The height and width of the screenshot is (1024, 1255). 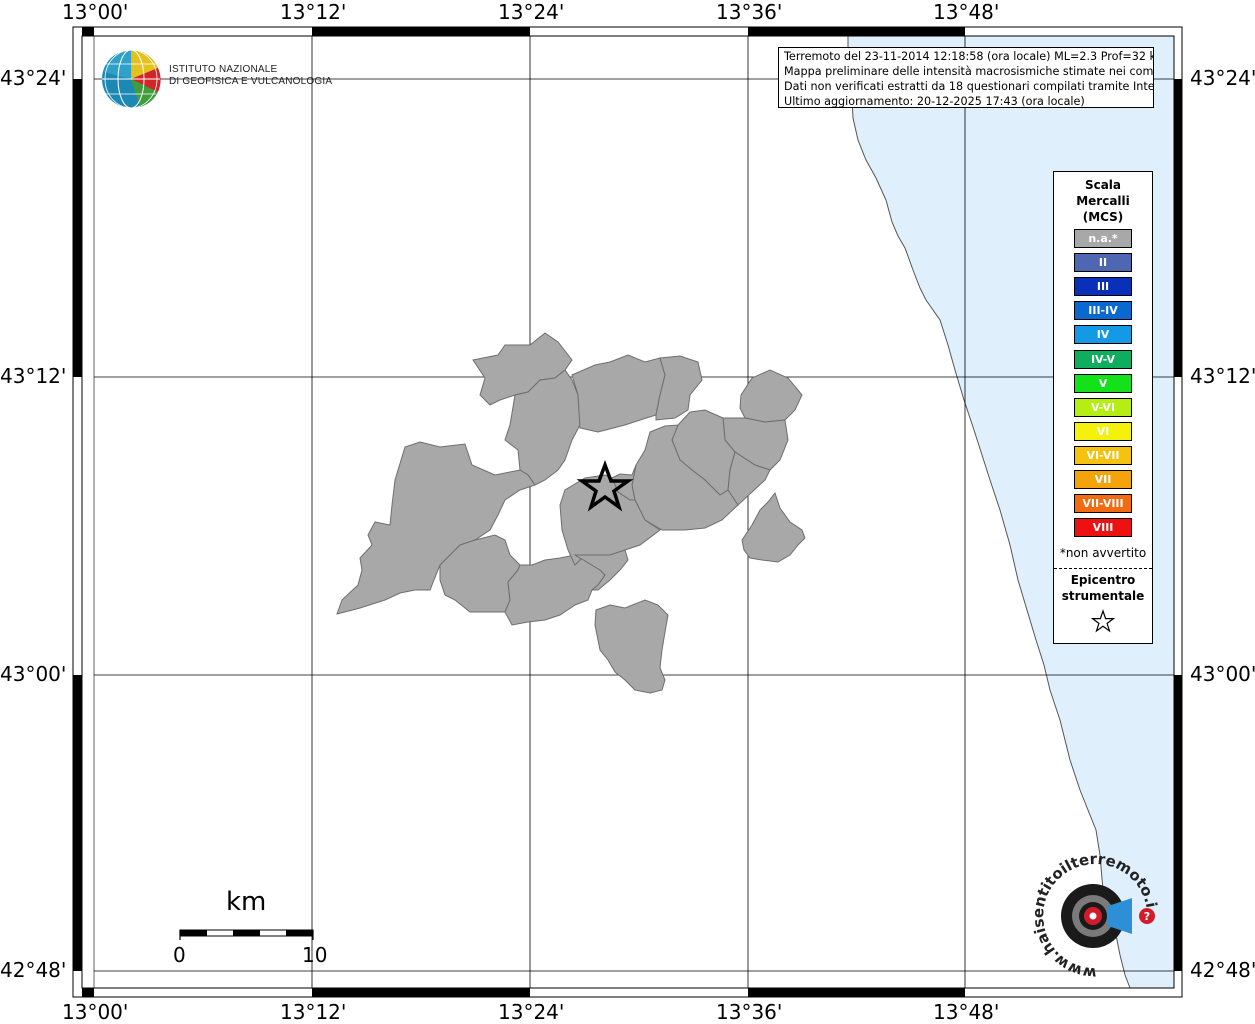 I want to click on left-lat-label: 43°12', so click(x=33, y=376).